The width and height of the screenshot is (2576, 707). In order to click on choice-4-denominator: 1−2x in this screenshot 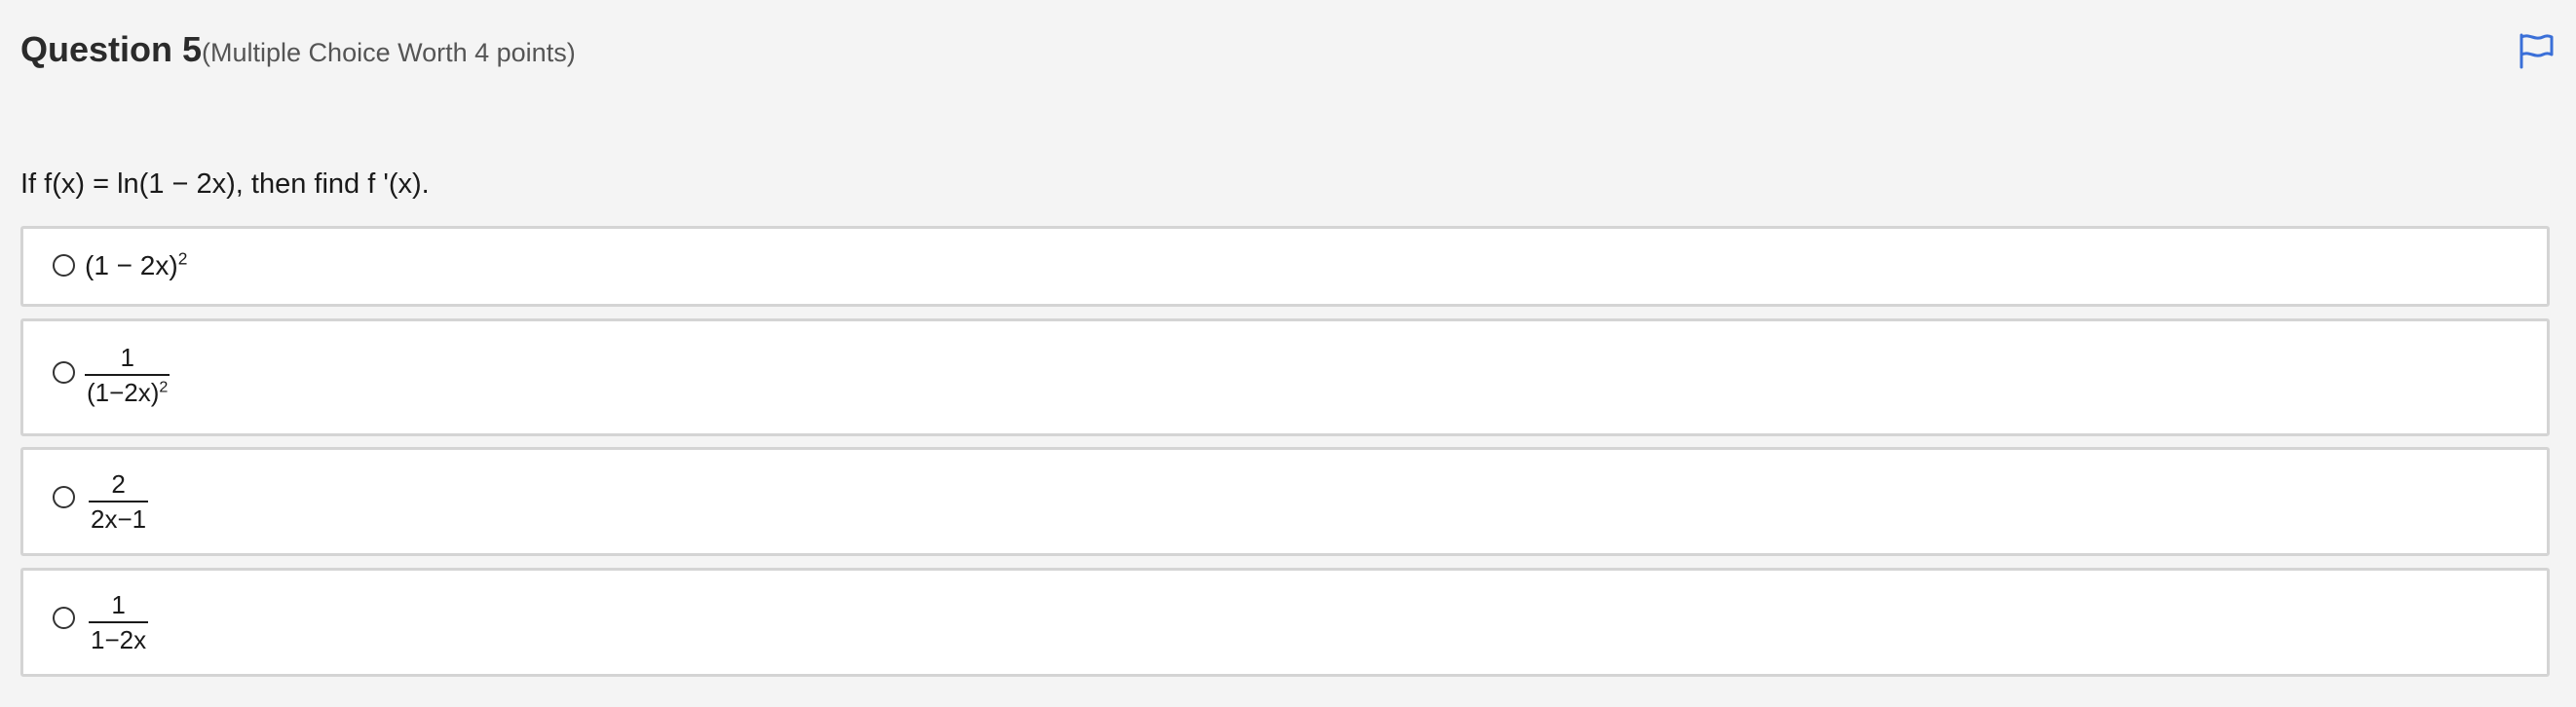, I will do `click(119, 639)`.